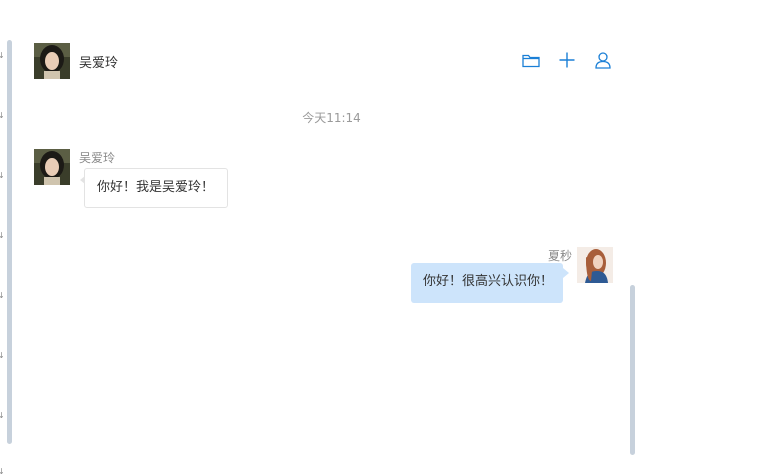  I want to click on outgoing-message-bubble: 你好！很高兴认识你！, so click(487, 283).